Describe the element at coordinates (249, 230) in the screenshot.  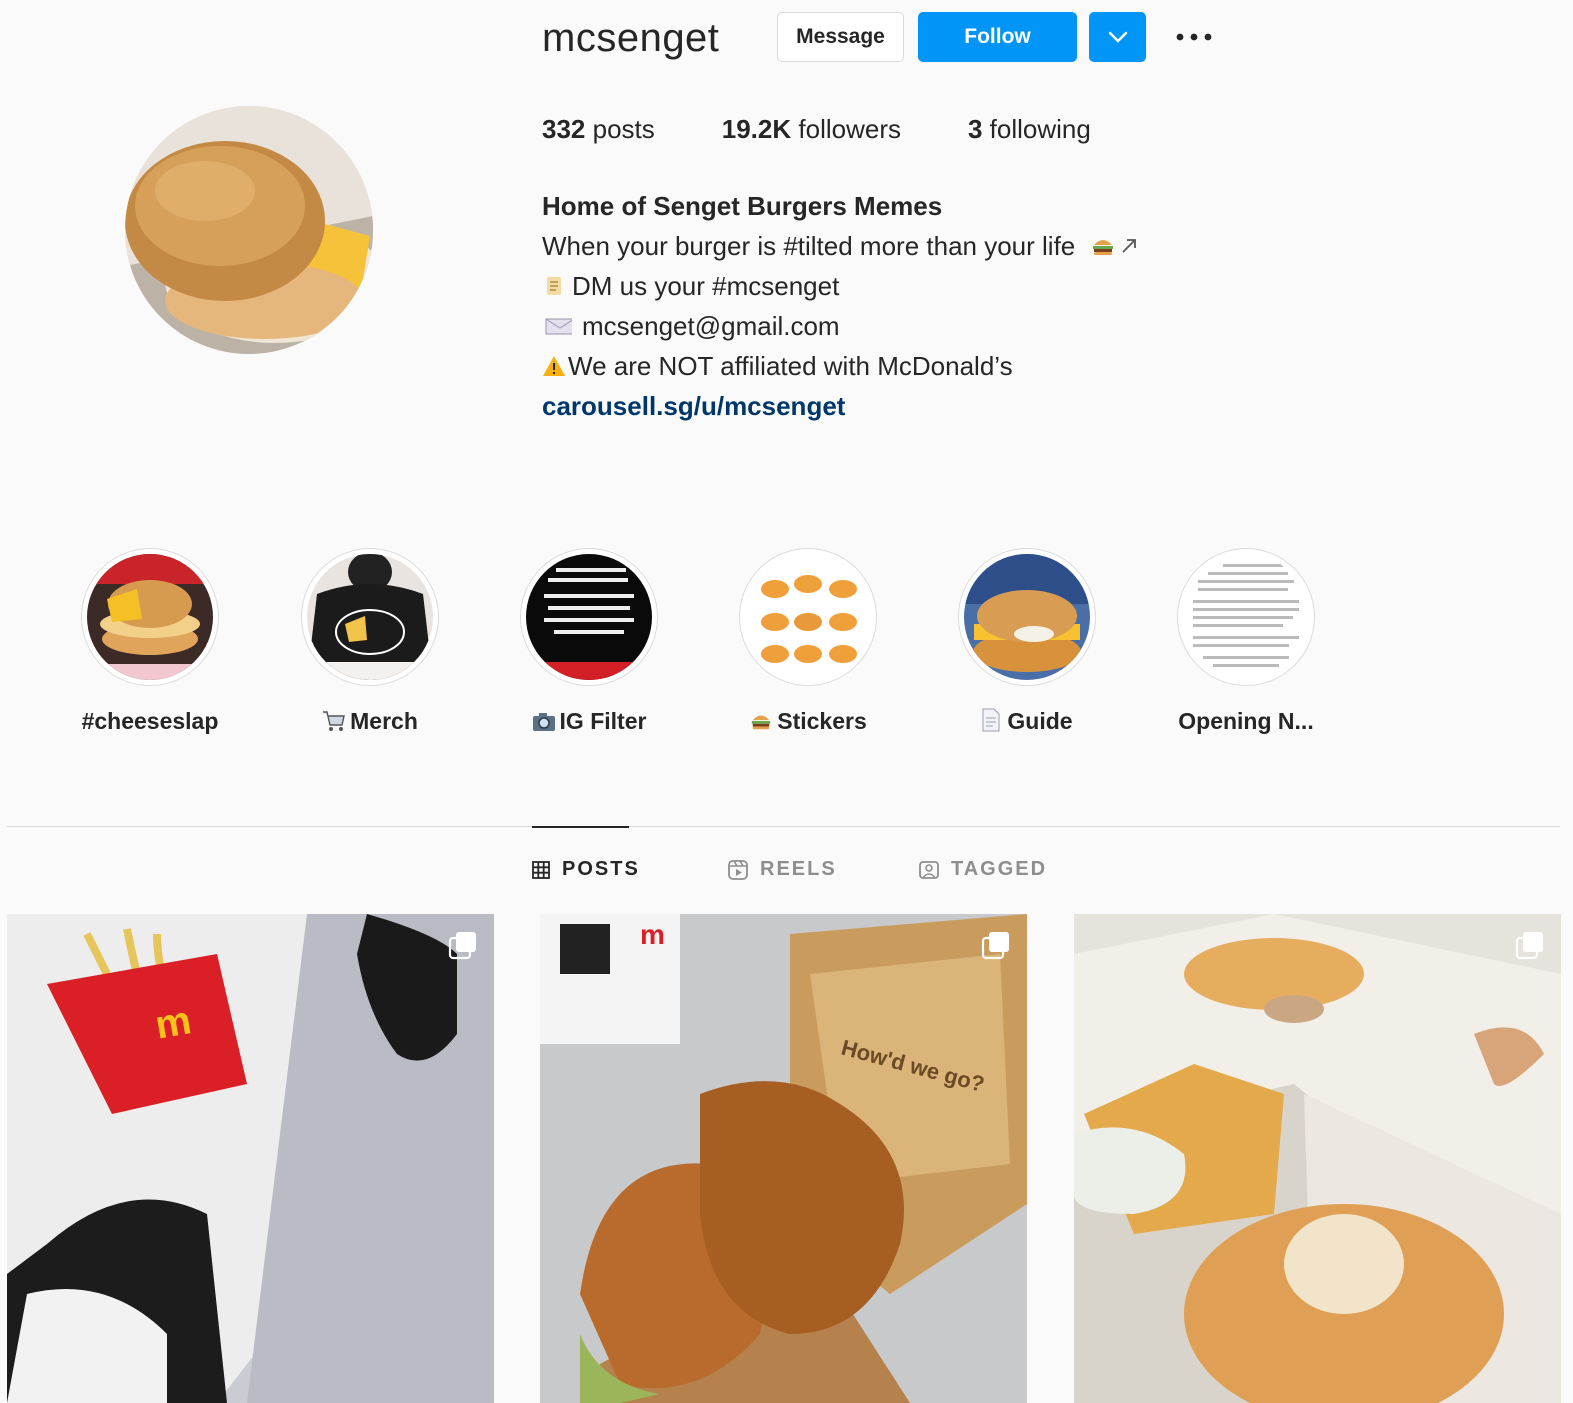
I see `profile-avatar` at that location.